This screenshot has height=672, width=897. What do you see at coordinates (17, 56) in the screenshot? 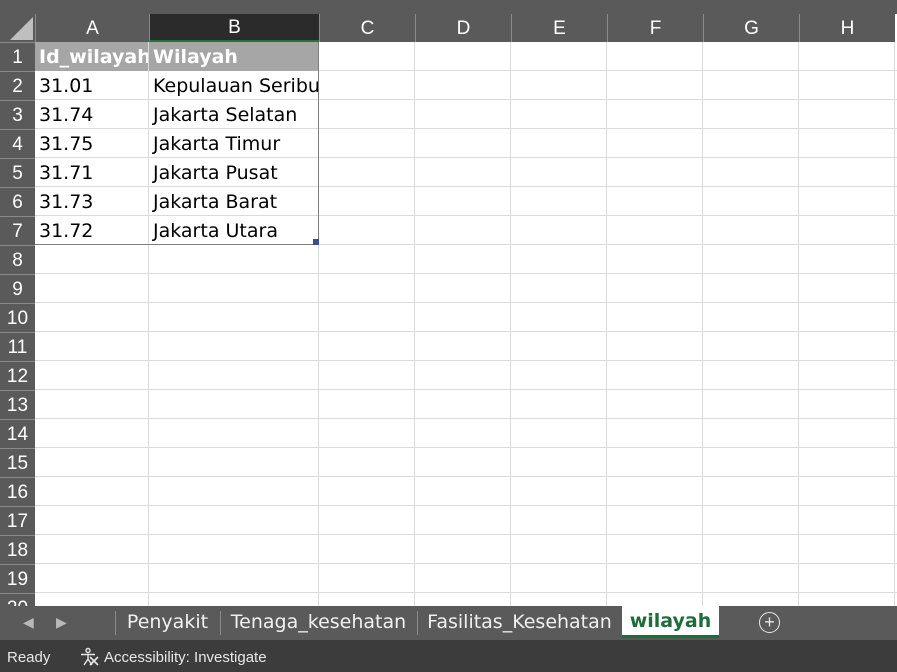
I see `row-header-1: 1` at bounding box center [17, 56].